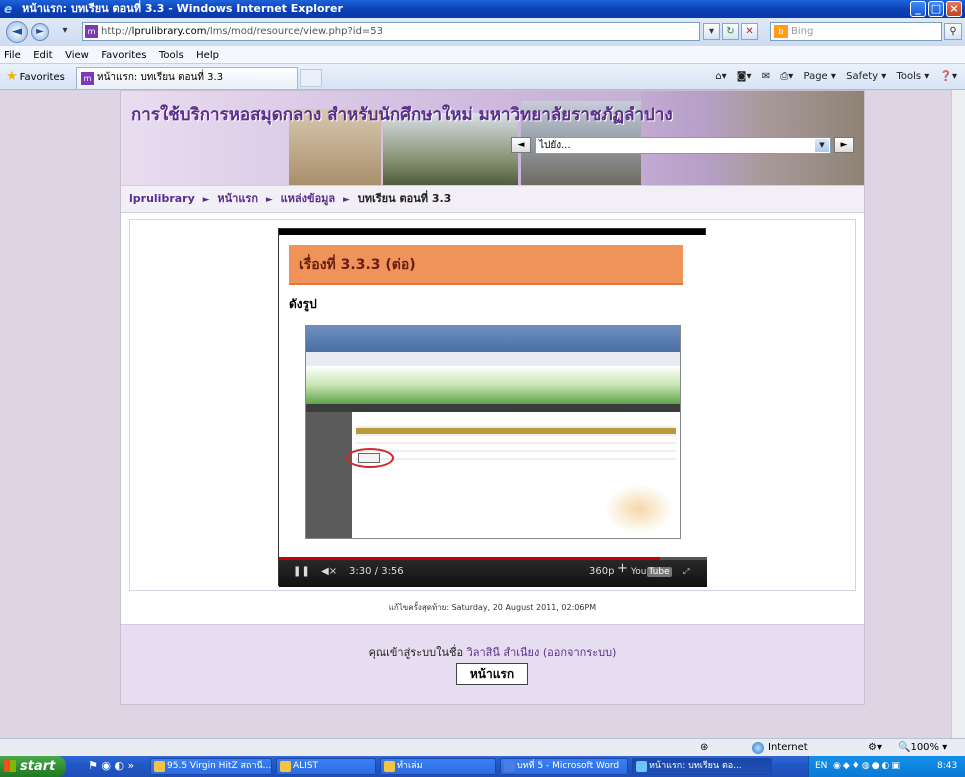 This screenshot has width=965, height=777. I want to click on screenshot-browser-chrome, so click(493, 339).